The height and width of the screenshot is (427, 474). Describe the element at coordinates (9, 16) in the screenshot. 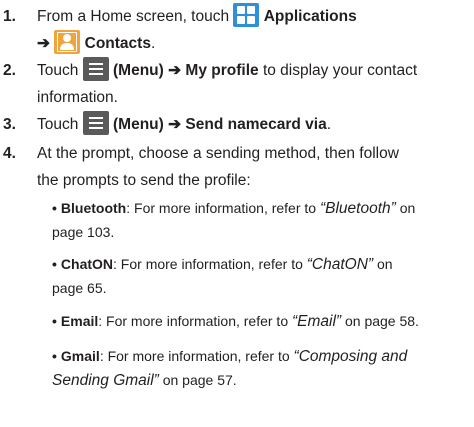

I see `step-number: 1.` at that location.